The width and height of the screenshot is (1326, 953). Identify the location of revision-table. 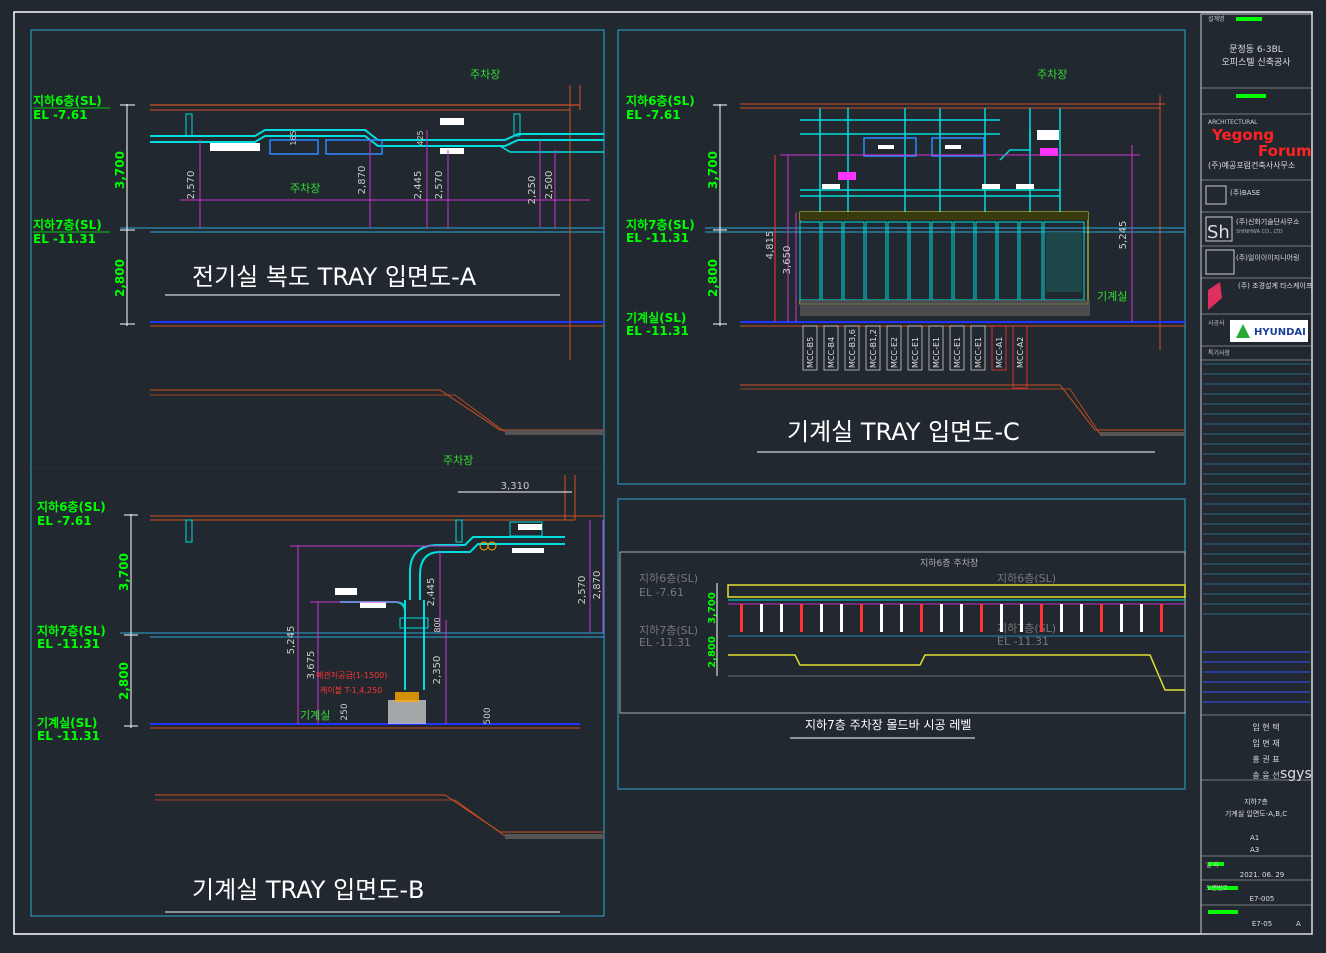
(1256, 533).